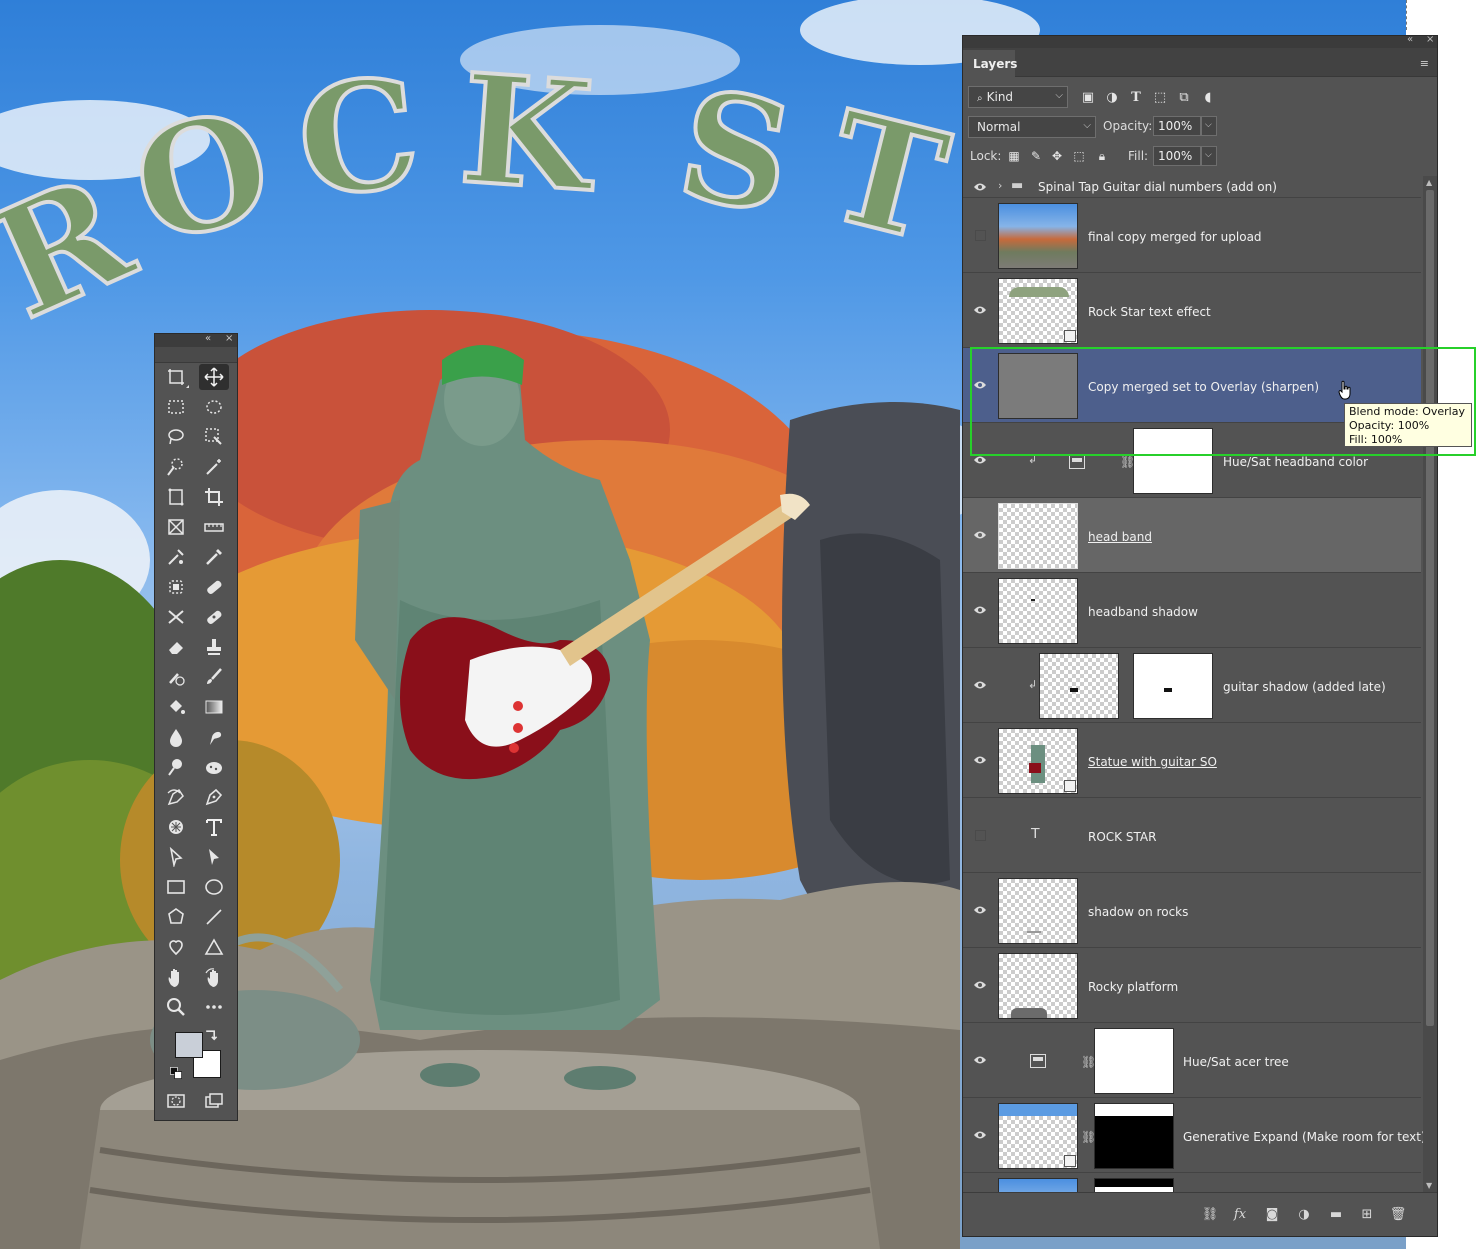 The width and height of the screenshot is (1478, 1249). What do you see at coordinates (1429, 1185) in the screenshot?
I see `scroll-down-arrow-icon: ▼` at bounding box center [1429, 1185].